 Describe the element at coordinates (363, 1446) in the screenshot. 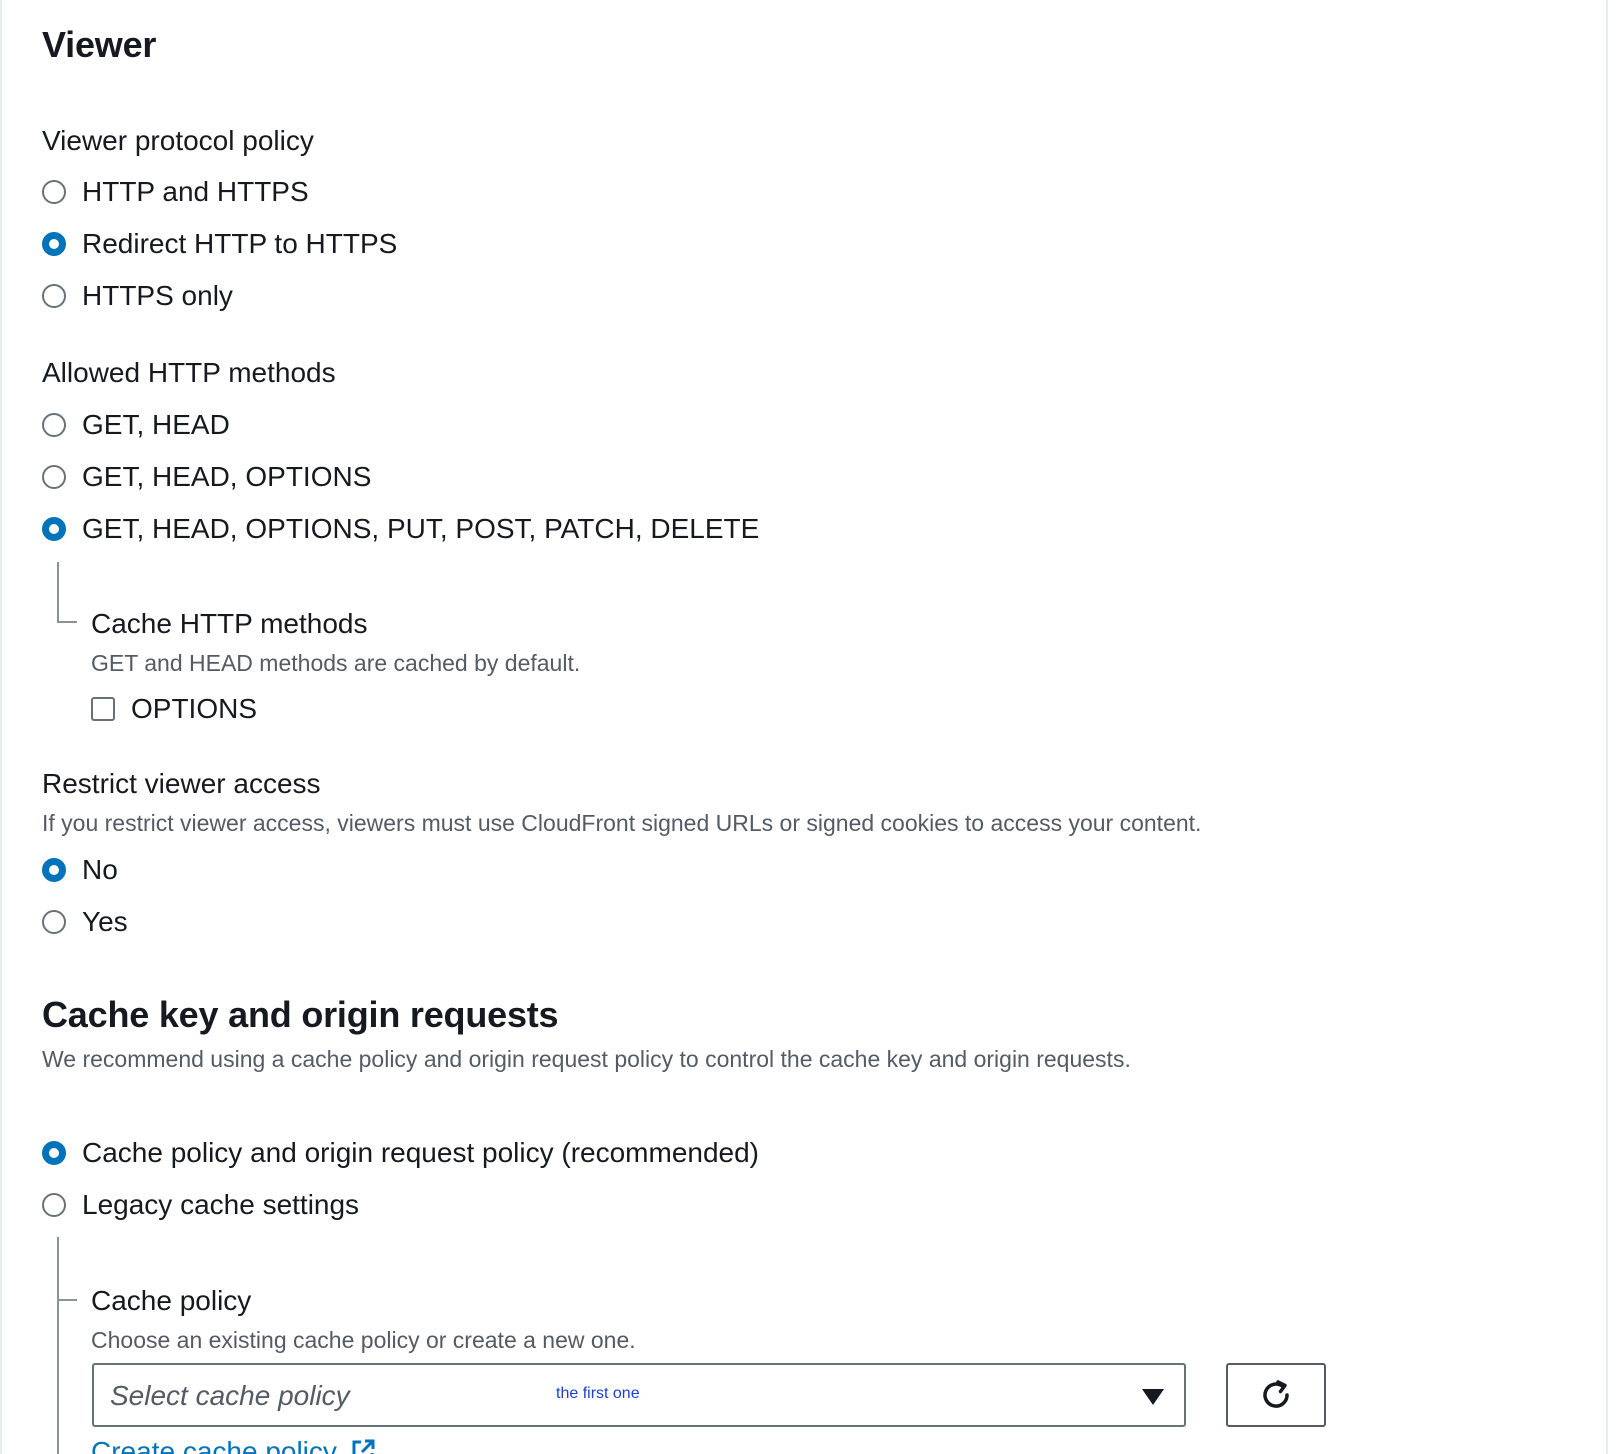

I see `external-link-icon` at that location.